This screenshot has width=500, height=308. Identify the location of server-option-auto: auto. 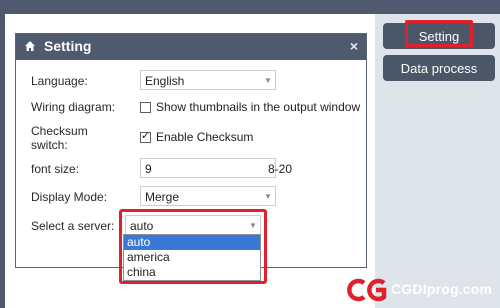
(192, 242).